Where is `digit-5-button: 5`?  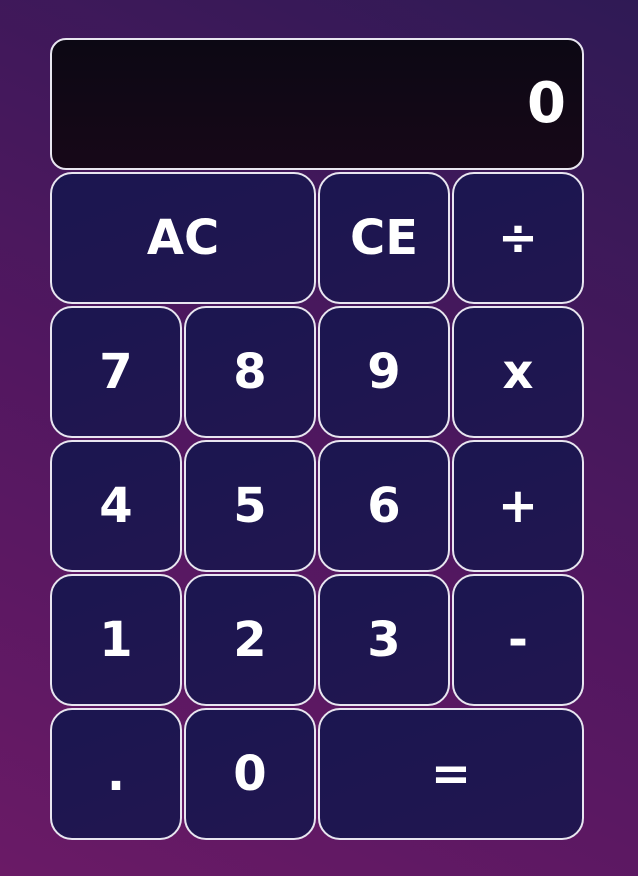 digit-5-button: 5 is located at coordinates (250, 506).